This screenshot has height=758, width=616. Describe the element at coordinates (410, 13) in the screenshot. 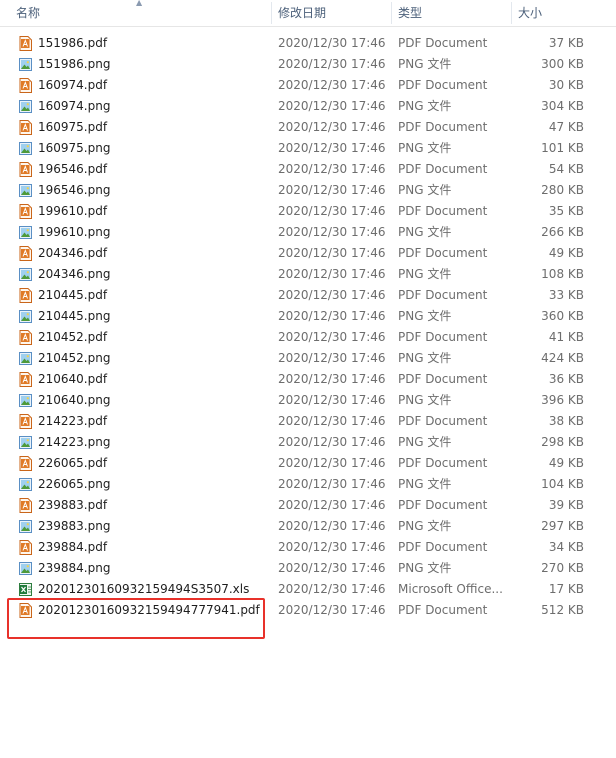

I see `column-header-type: 类型` at that location.